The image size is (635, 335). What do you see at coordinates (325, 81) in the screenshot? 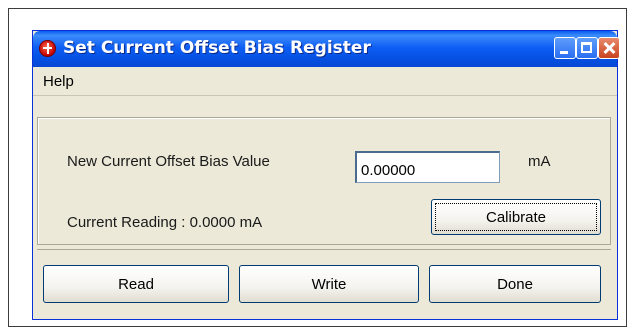
I see `menu-bar: Help` at bounding box center [325, 81].